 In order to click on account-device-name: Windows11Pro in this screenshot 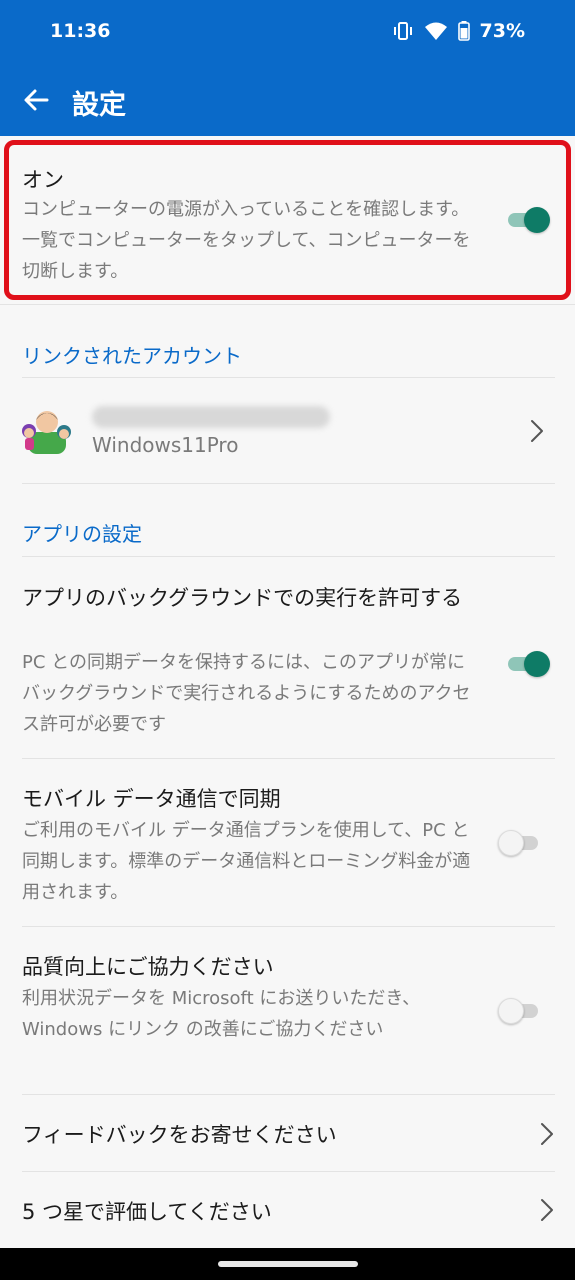, I will do `click(165, 445)`.